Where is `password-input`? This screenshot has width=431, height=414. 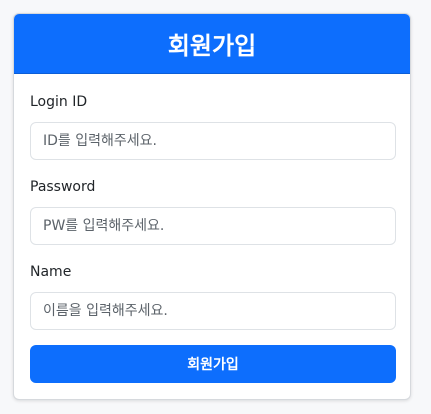
password-input is located at coordinates (213, 226).